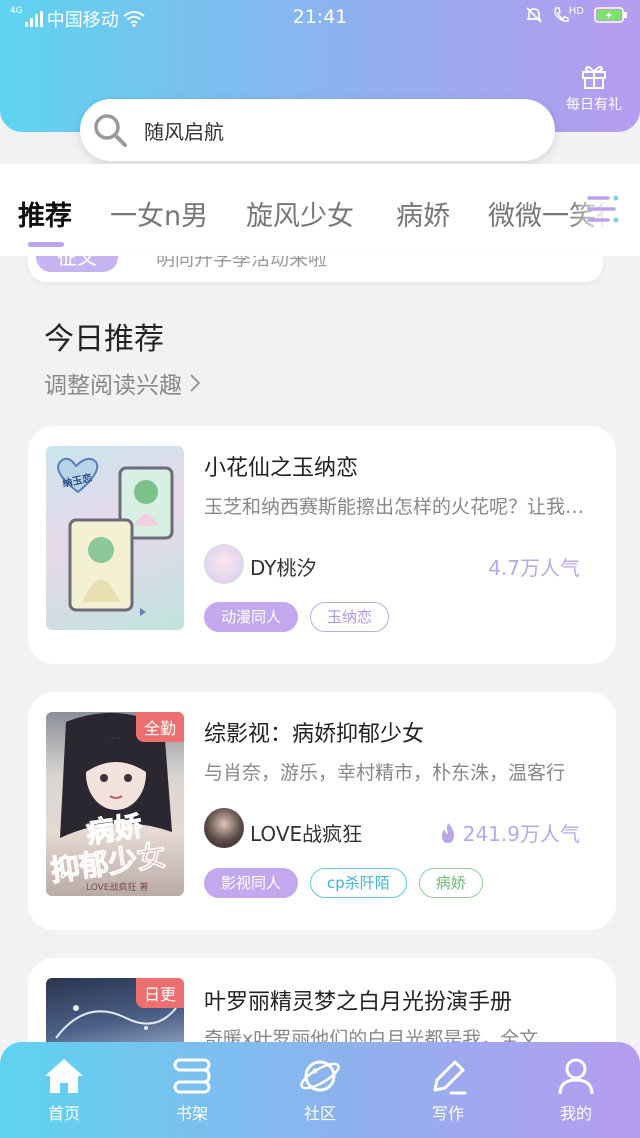 This screenshot has height=1138, width=640. I want to click on bookshelf-icon, so click(192, 1076).